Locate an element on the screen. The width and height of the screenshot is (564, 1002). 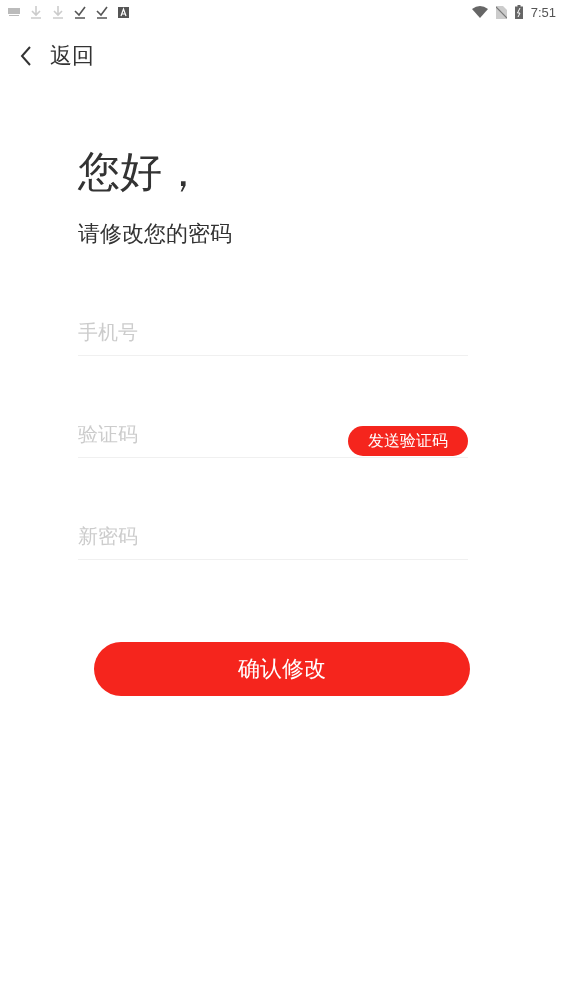
back-button: 返回 is located at coordinates (57, 56).